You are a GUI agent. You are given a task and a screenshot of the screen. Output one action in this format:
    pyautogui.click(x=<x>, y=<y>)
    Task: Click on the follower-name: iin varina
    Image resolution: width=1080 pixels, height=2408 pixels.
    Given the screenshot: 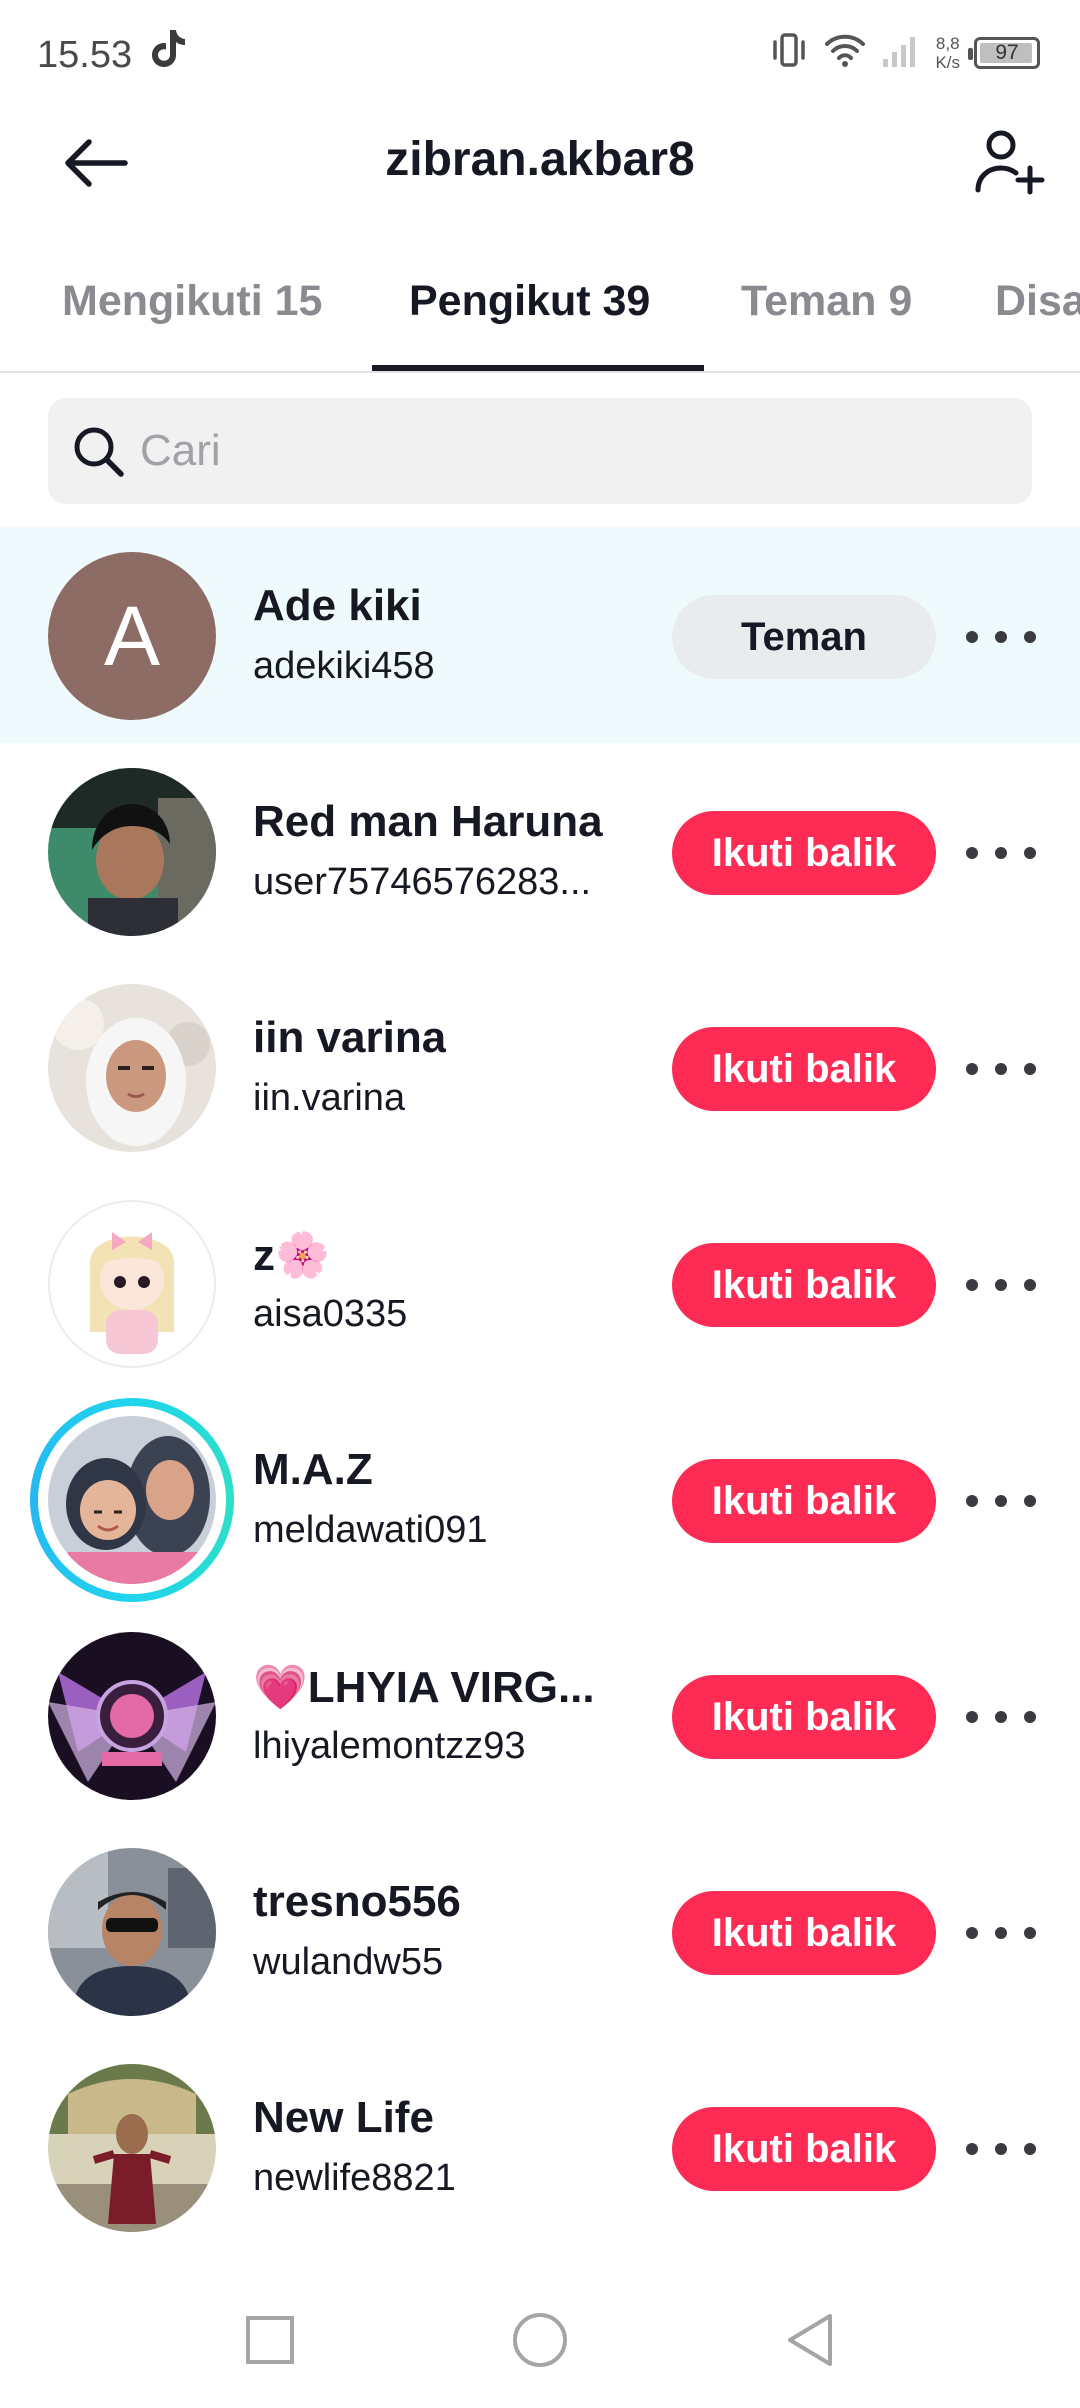 What is the action you would take?
    pyautogui.click(x=349, y=1038)
    